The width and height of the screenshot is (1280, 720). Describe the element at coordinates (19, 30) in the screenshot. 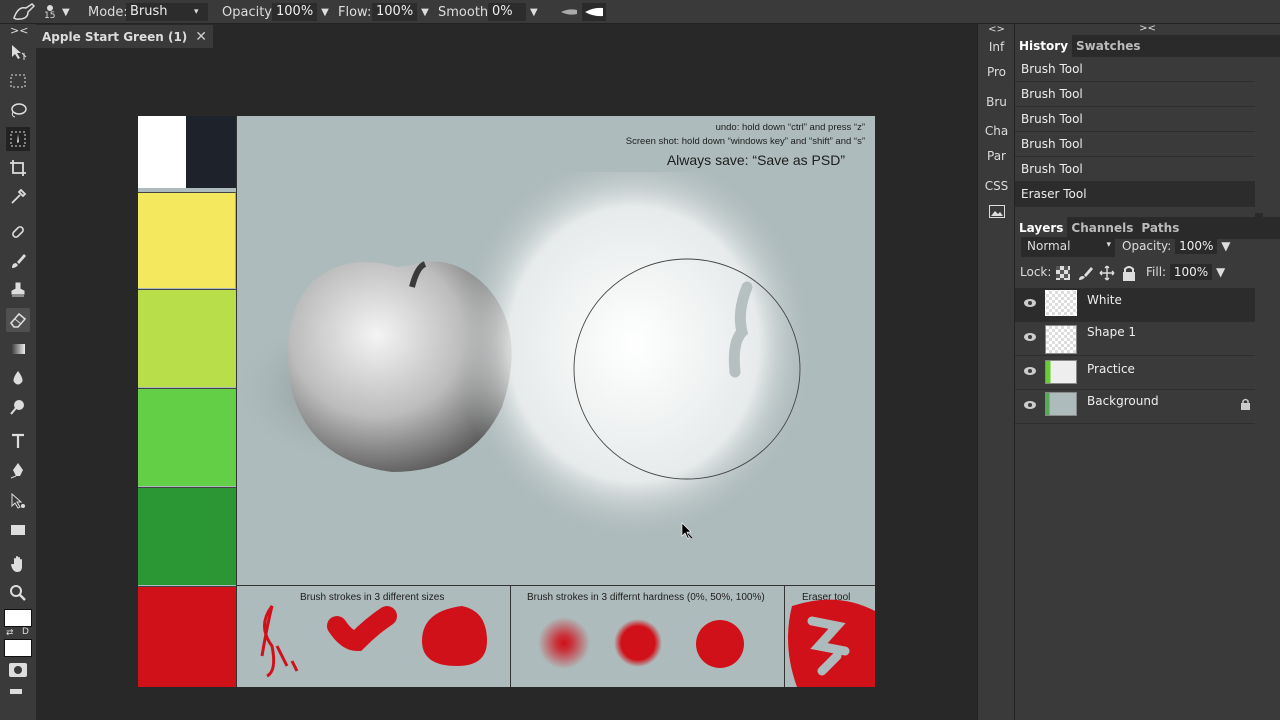

I see `collapse-toolbar-button: ><` at that location.